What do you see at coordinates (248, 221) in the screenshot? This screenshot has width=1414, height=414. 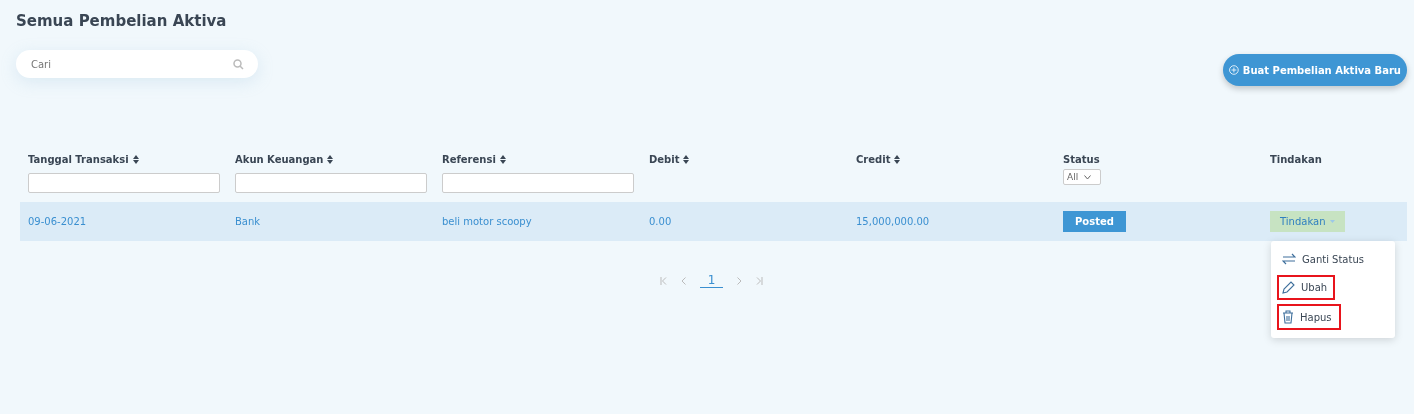 I see `table-cell: Bank` at bounding box center [248, 221].